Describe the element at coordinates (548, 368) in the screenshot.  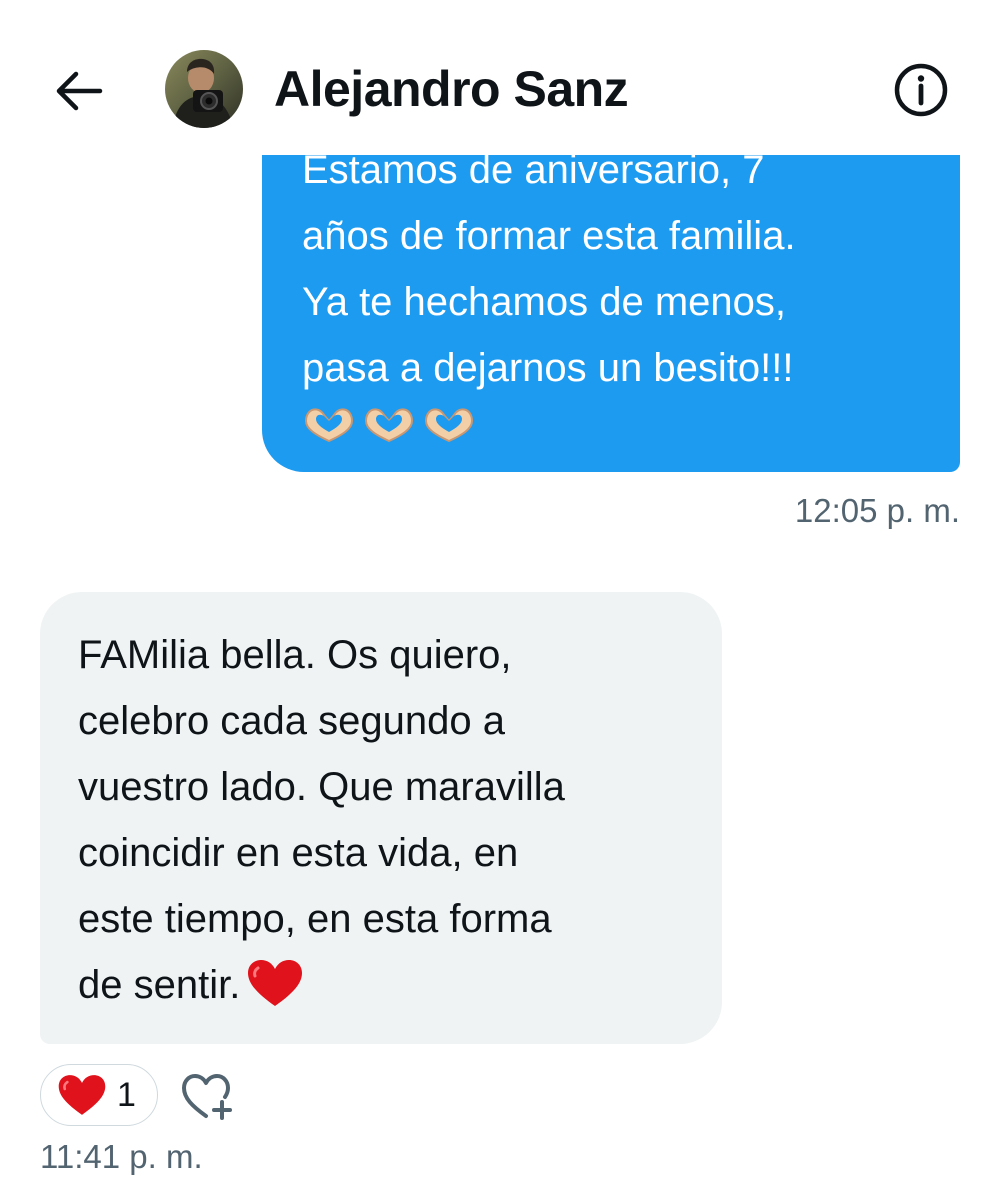
I see `sent-message-line: pasa a dejarnos un besito!!!` at that location.